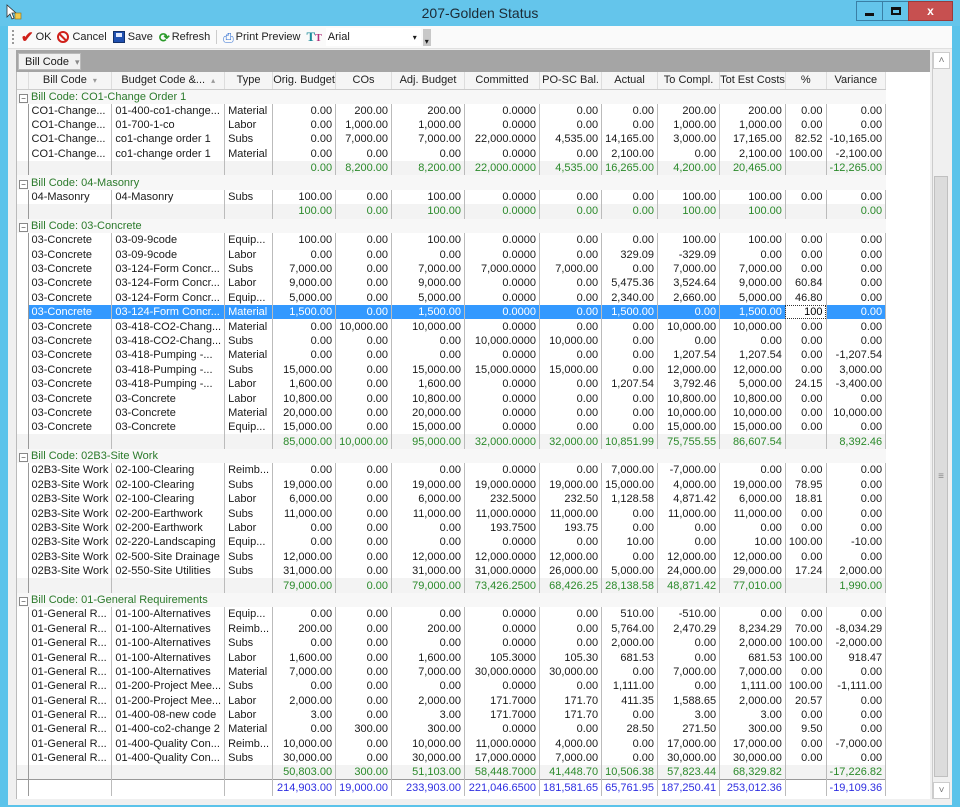 The image size is (960, 807). What do you see at coordinates (806, 312) in the screenshot?
I see `cell-: 100` at bounding box center [806, 312].